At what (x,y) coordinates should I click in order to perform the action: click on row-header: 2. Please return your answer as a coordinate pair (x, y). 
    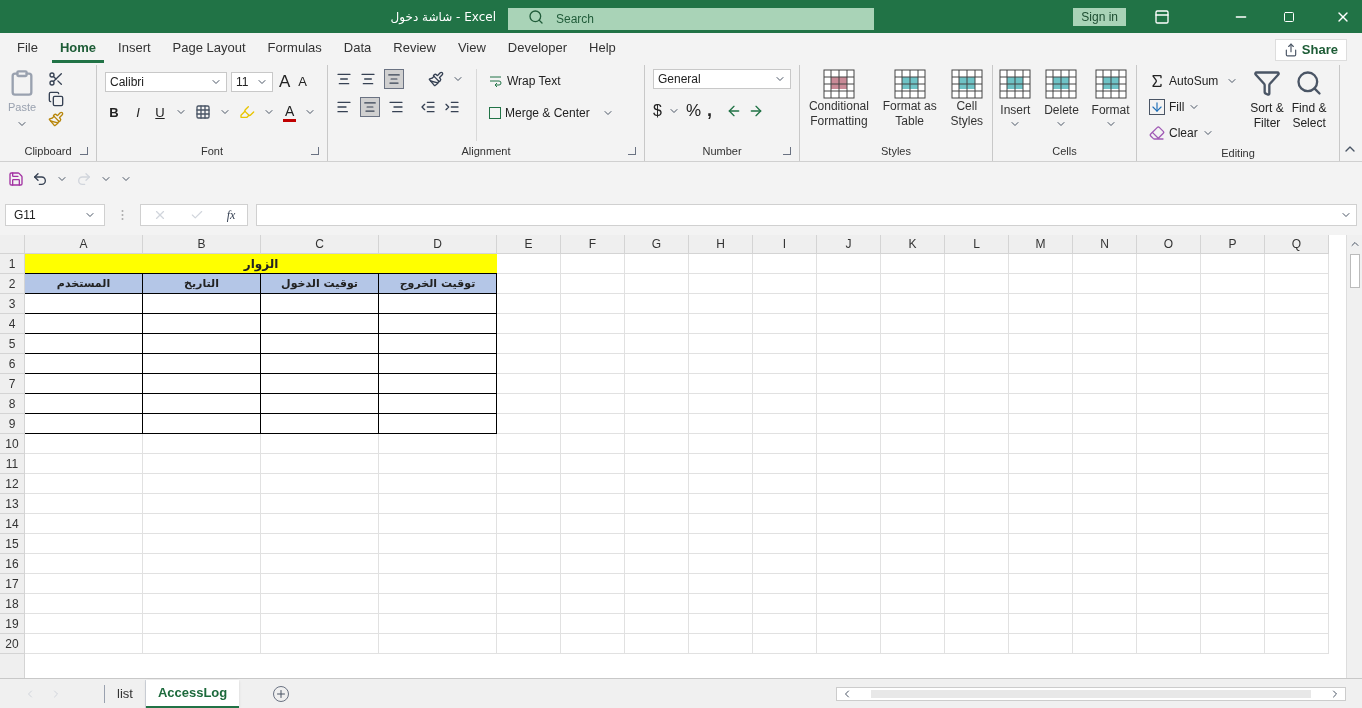
    Looking at the image, I should click on (12, 284).